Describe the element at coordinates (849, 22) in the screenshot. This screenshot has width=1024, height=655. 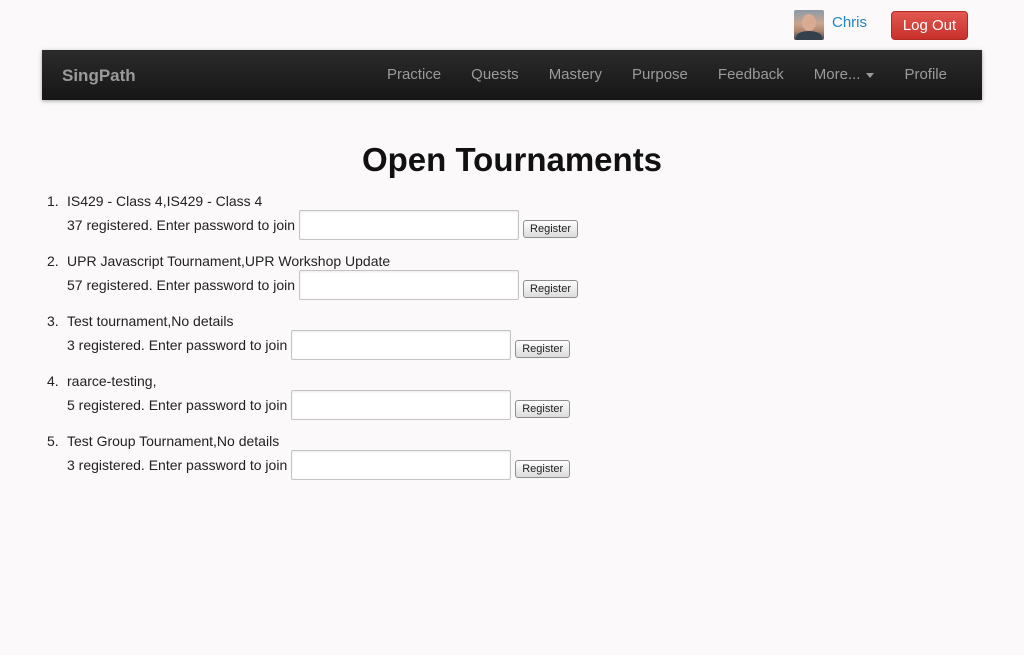
I see `username-link: Chris` at that location.